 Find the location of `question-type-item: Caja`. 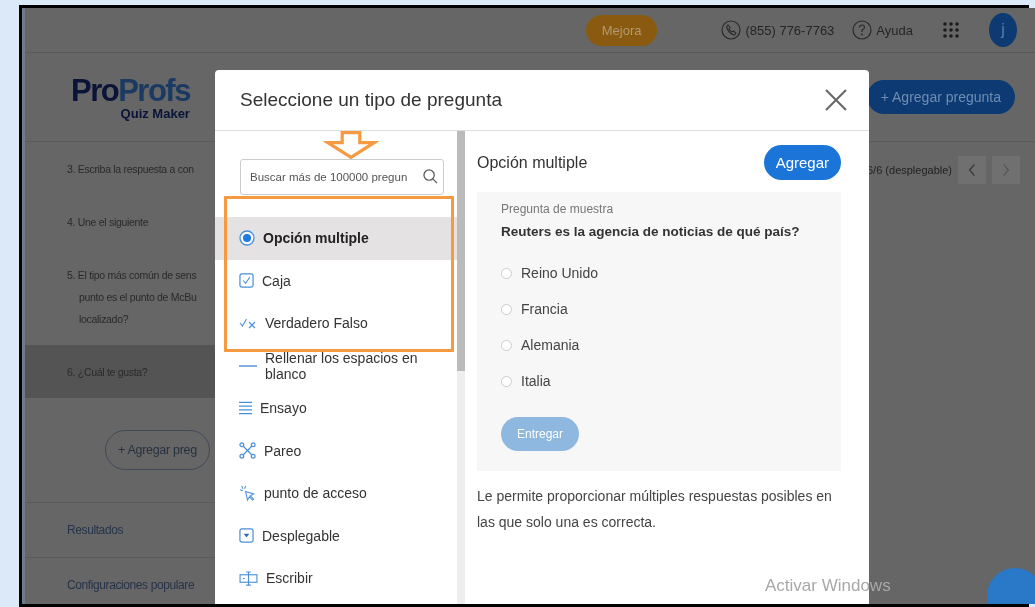

question-type-item: Caja is located at coordinates (336, 280).